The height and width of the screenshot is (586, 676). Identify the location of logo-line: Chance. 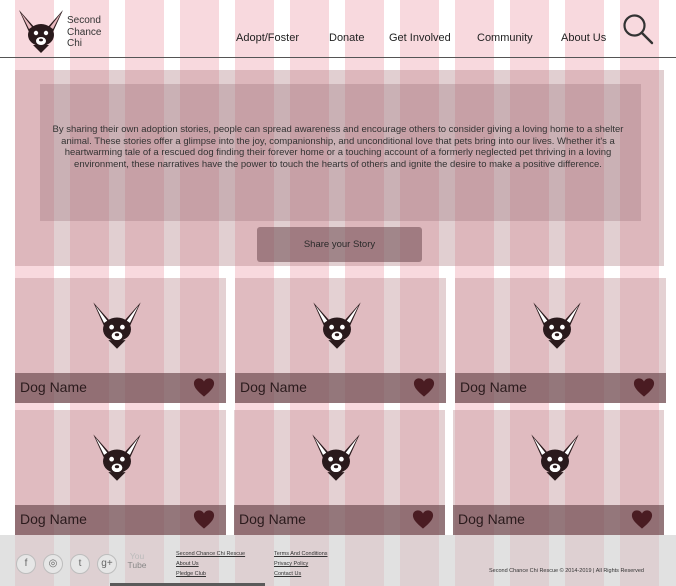
(84, 32).